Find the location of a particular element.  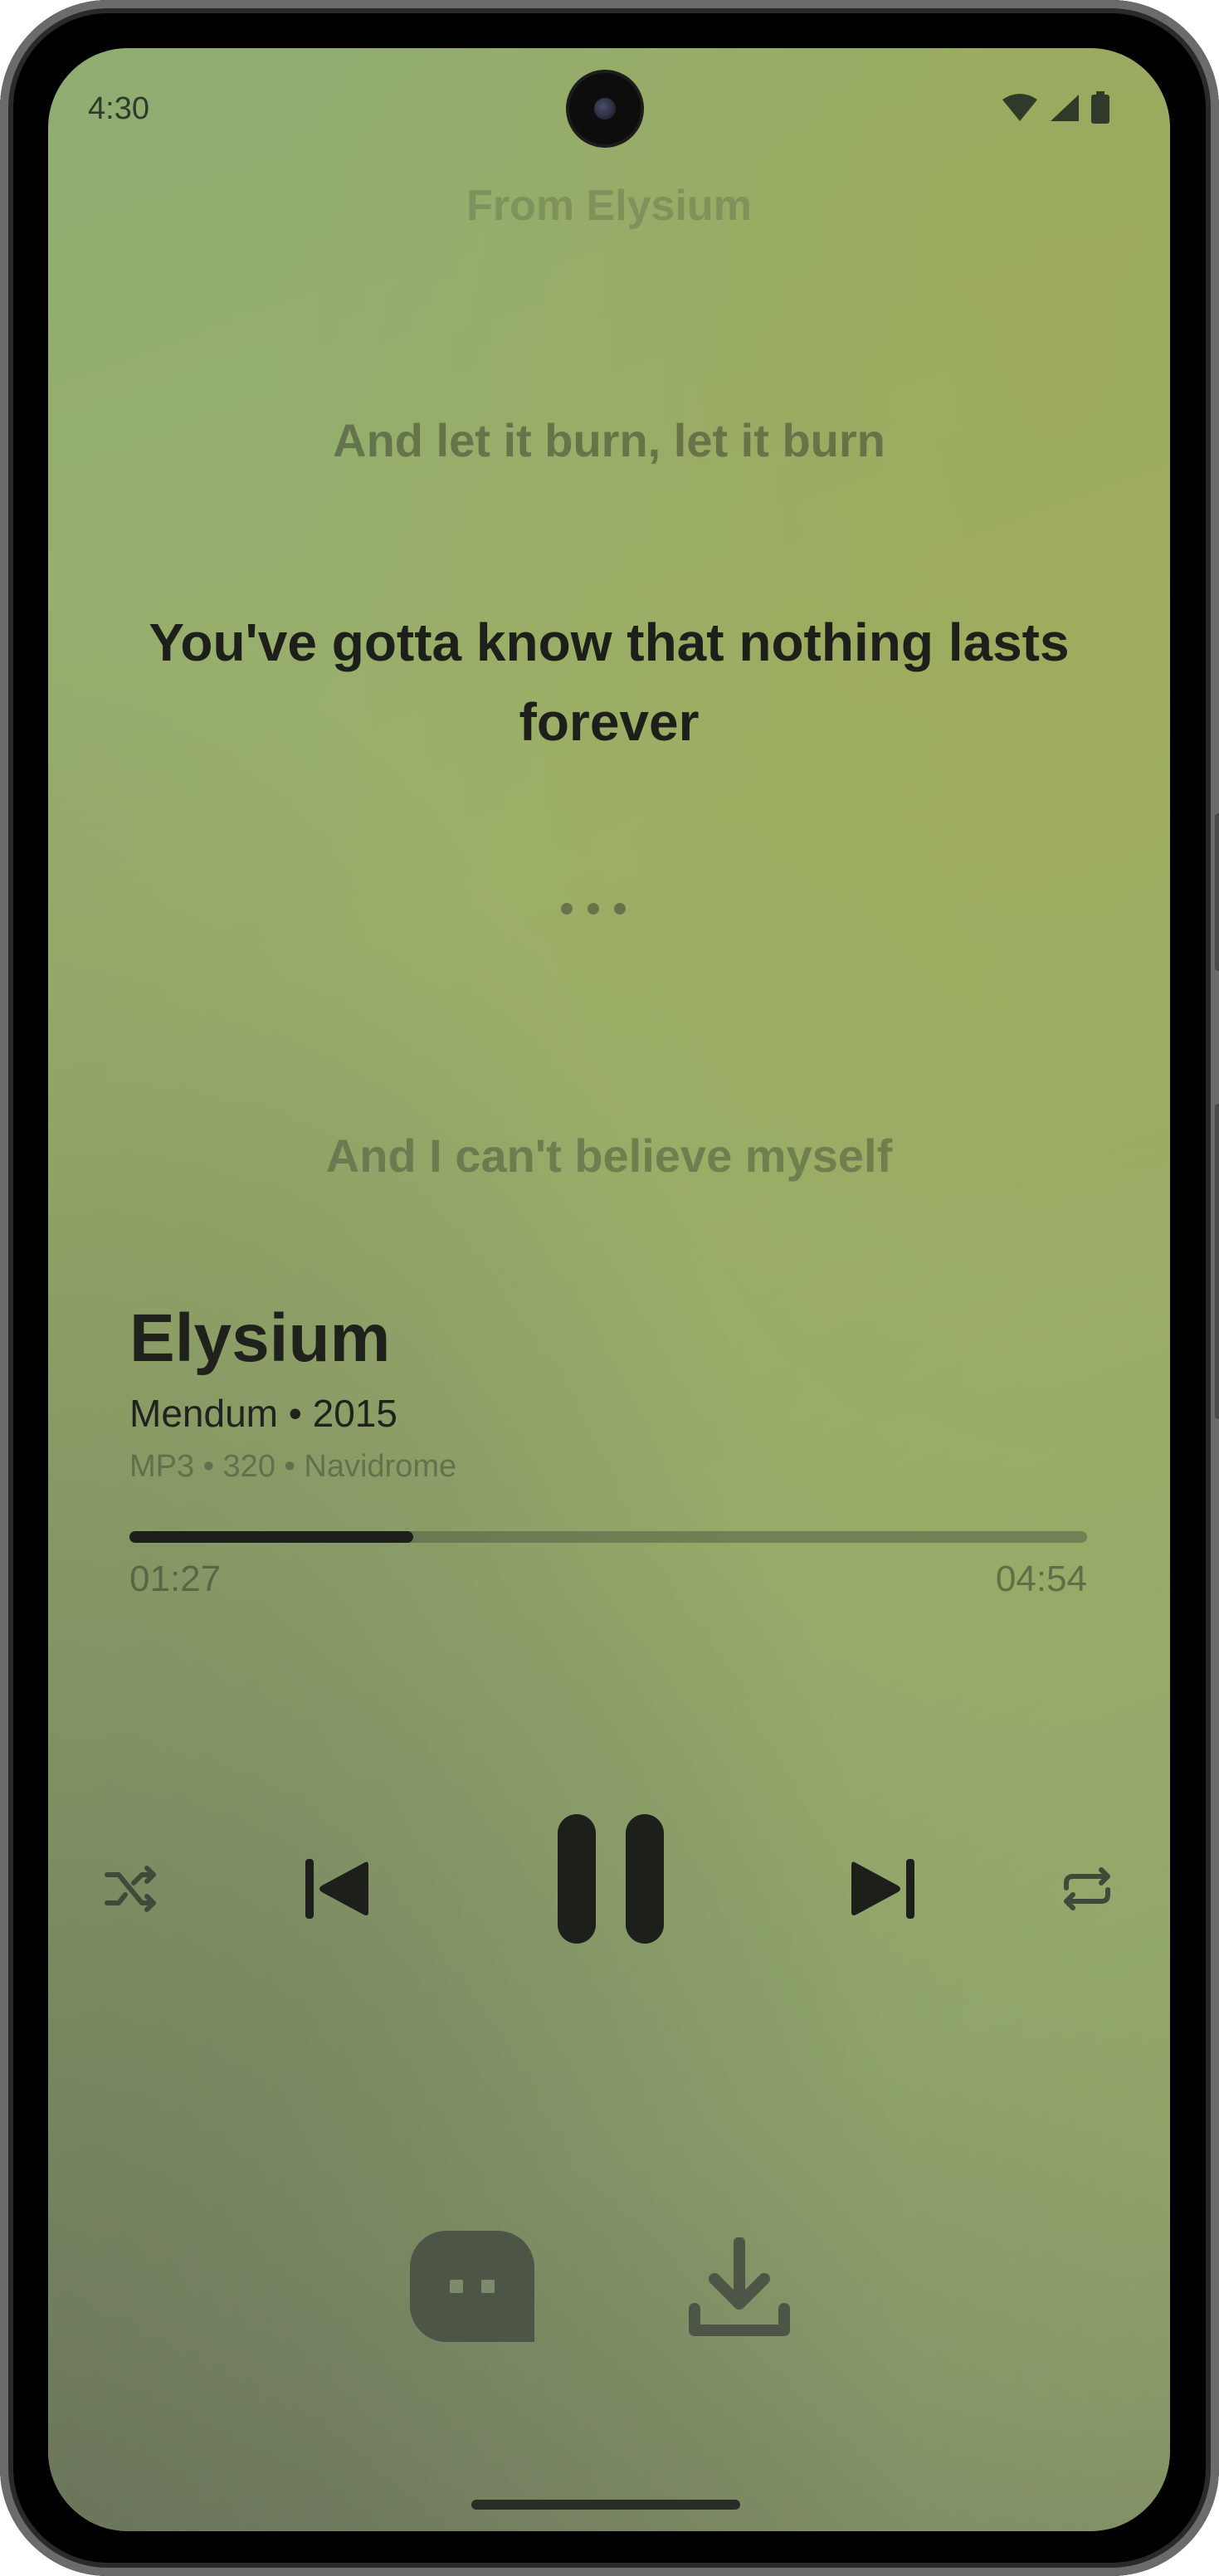

lyric-line-faded: From Elysium is located at coordinates (609, 206).